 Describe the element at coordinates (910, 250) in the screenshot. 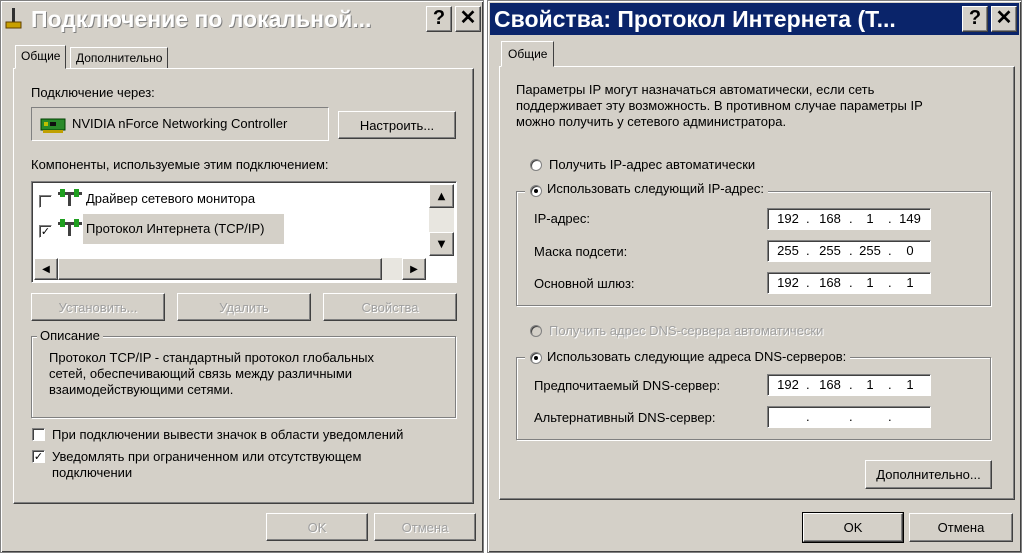

I see `octet: 0` at that location.